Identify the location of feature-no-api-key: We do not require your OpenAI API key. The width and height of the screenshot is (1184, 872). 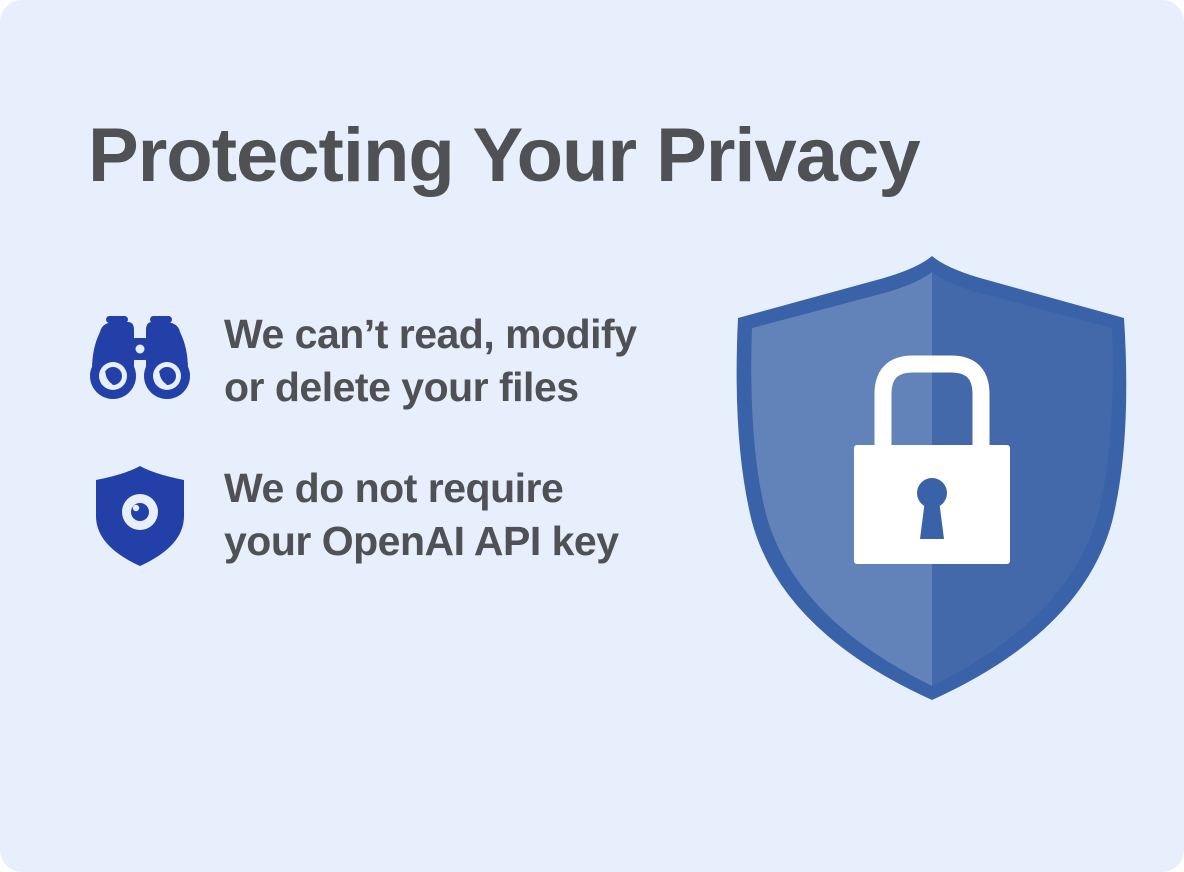
(398, 517).